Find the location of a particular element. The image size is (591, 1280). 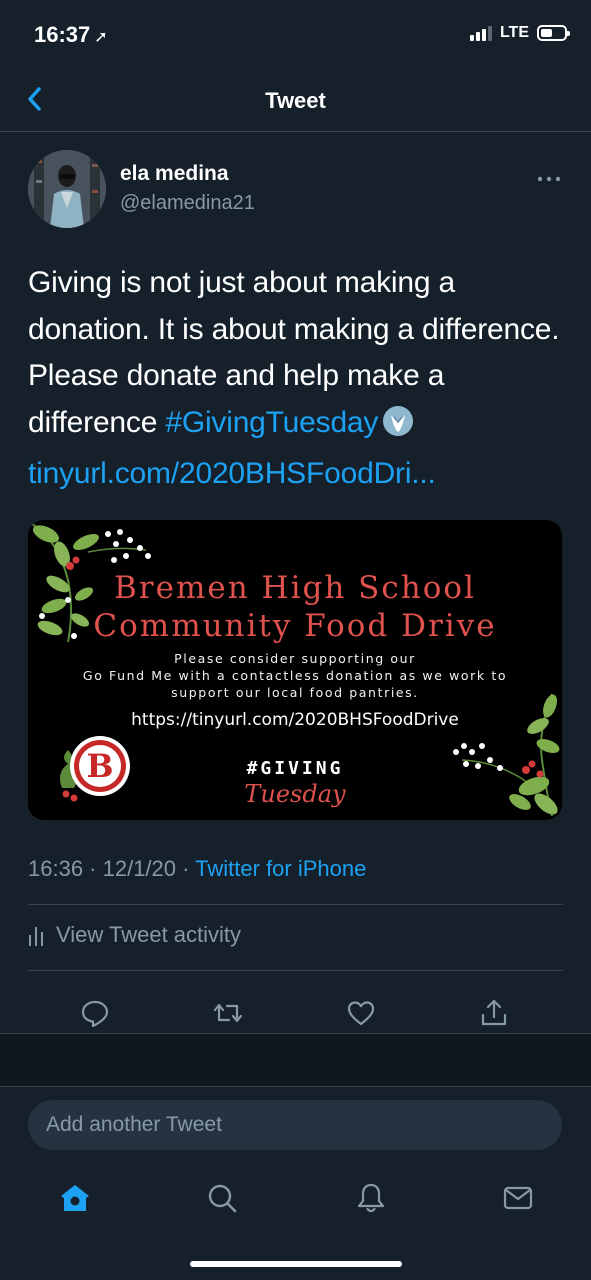

more-options-button is located at coordinates (549, 176).